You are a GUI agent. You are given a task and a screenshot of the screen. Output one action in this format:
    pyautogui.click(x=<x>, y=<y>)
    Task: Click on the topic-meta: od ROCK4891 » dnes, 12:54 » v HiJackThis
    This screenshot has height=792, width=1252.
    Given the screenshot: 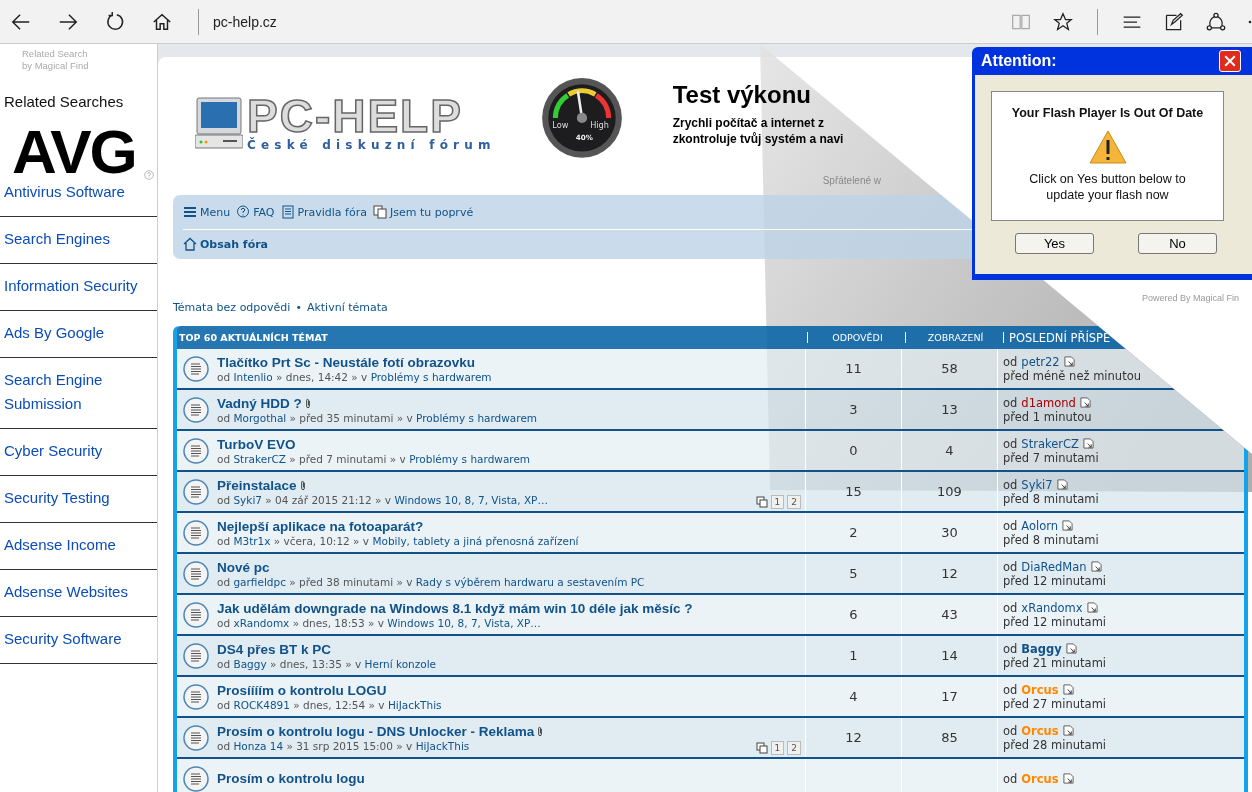 What is the action you would take?
    pyautogui.click(x=329, y=704)
    